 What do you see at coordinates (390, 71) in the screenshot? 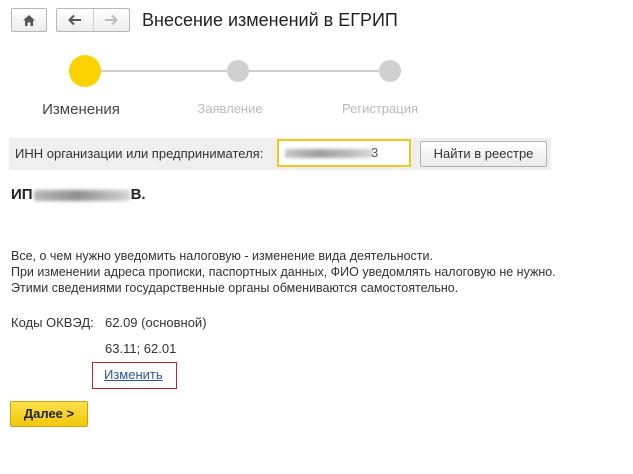
I see `step-dot-registration` at bounding box center [390, 71].